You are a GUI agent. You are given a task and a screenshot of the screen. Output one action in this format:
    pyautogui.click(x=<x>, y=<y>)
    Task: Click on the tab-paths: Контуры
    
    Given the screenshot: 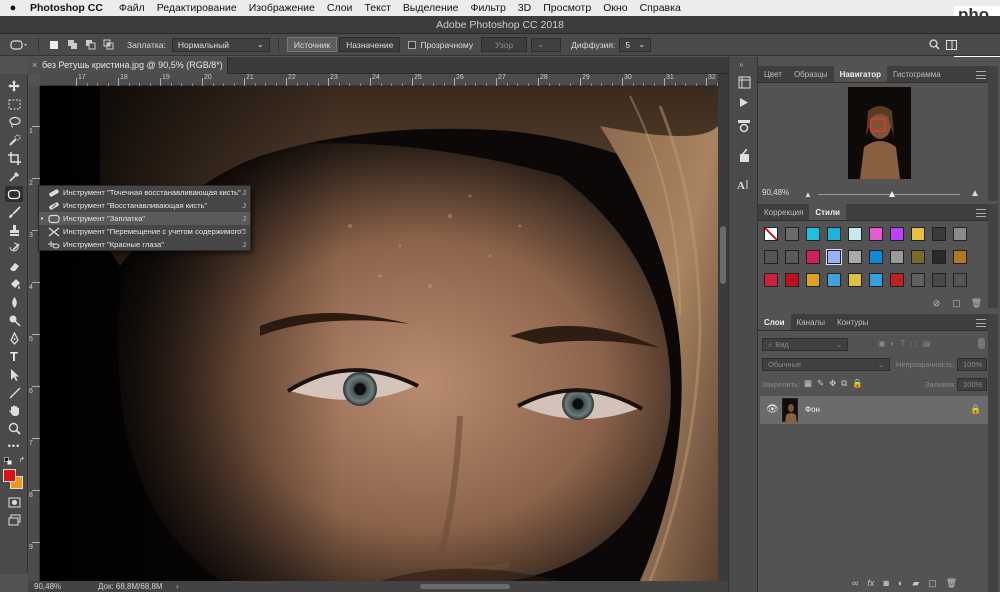 What is the action you would take?
    pyautogui.click(x=852, y=322)
    